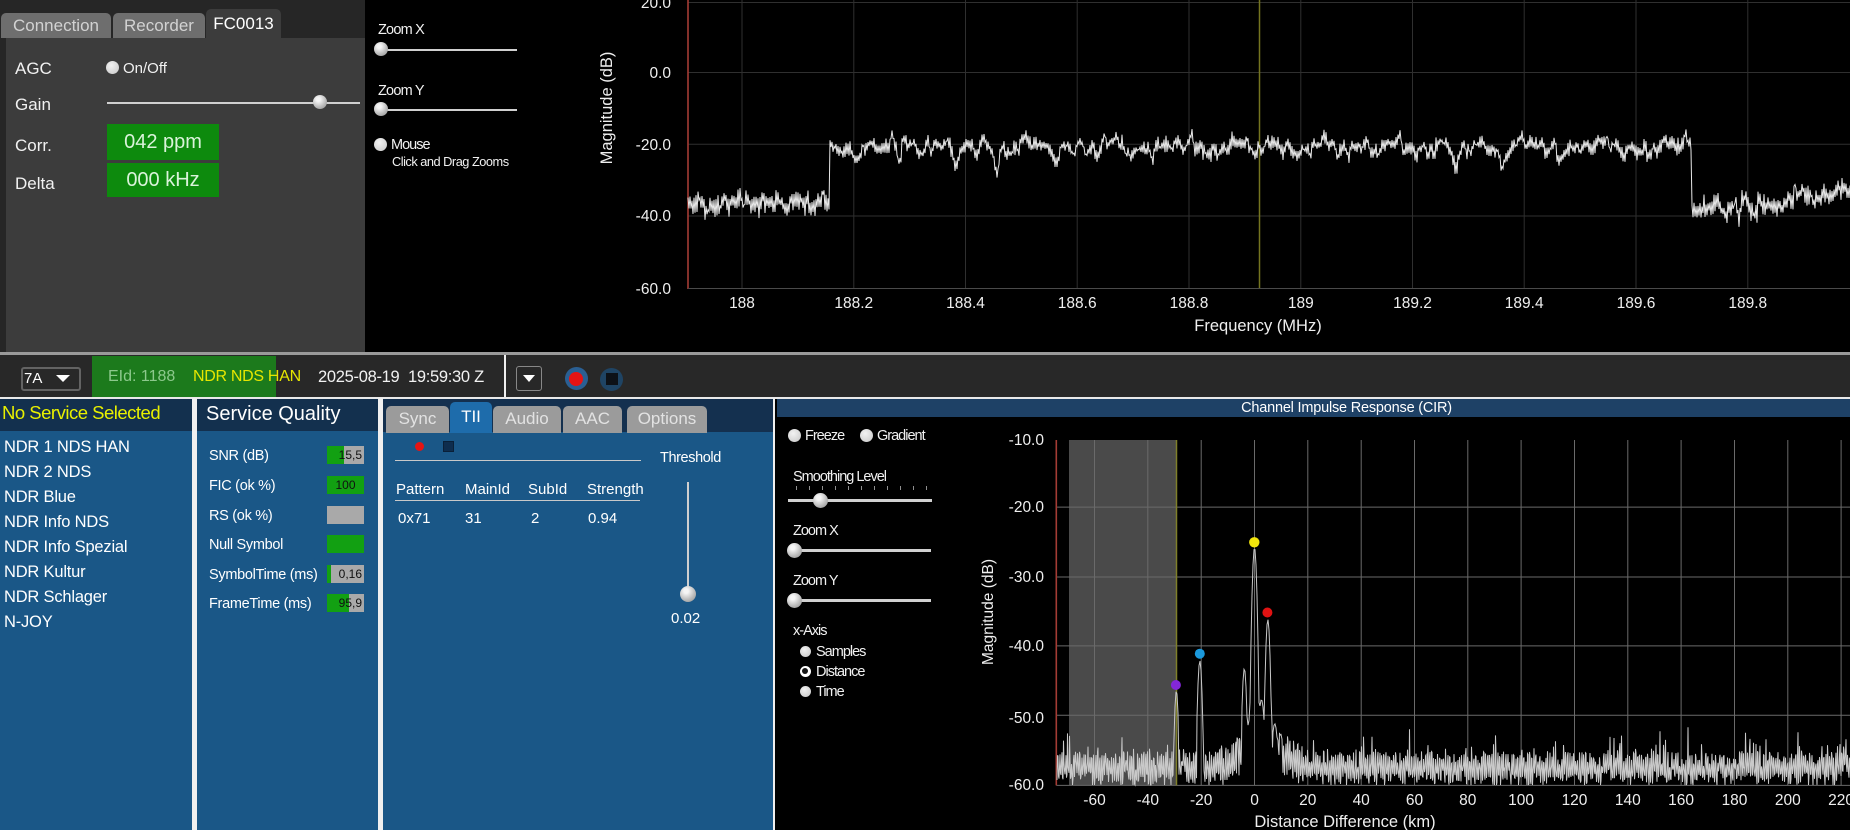 This screenshot has width=1850, height=830. What do you see at coordinates (1027, 577) in the screenshot?
I see `svg-text: -30.0` at bounding box center [1027, 577].